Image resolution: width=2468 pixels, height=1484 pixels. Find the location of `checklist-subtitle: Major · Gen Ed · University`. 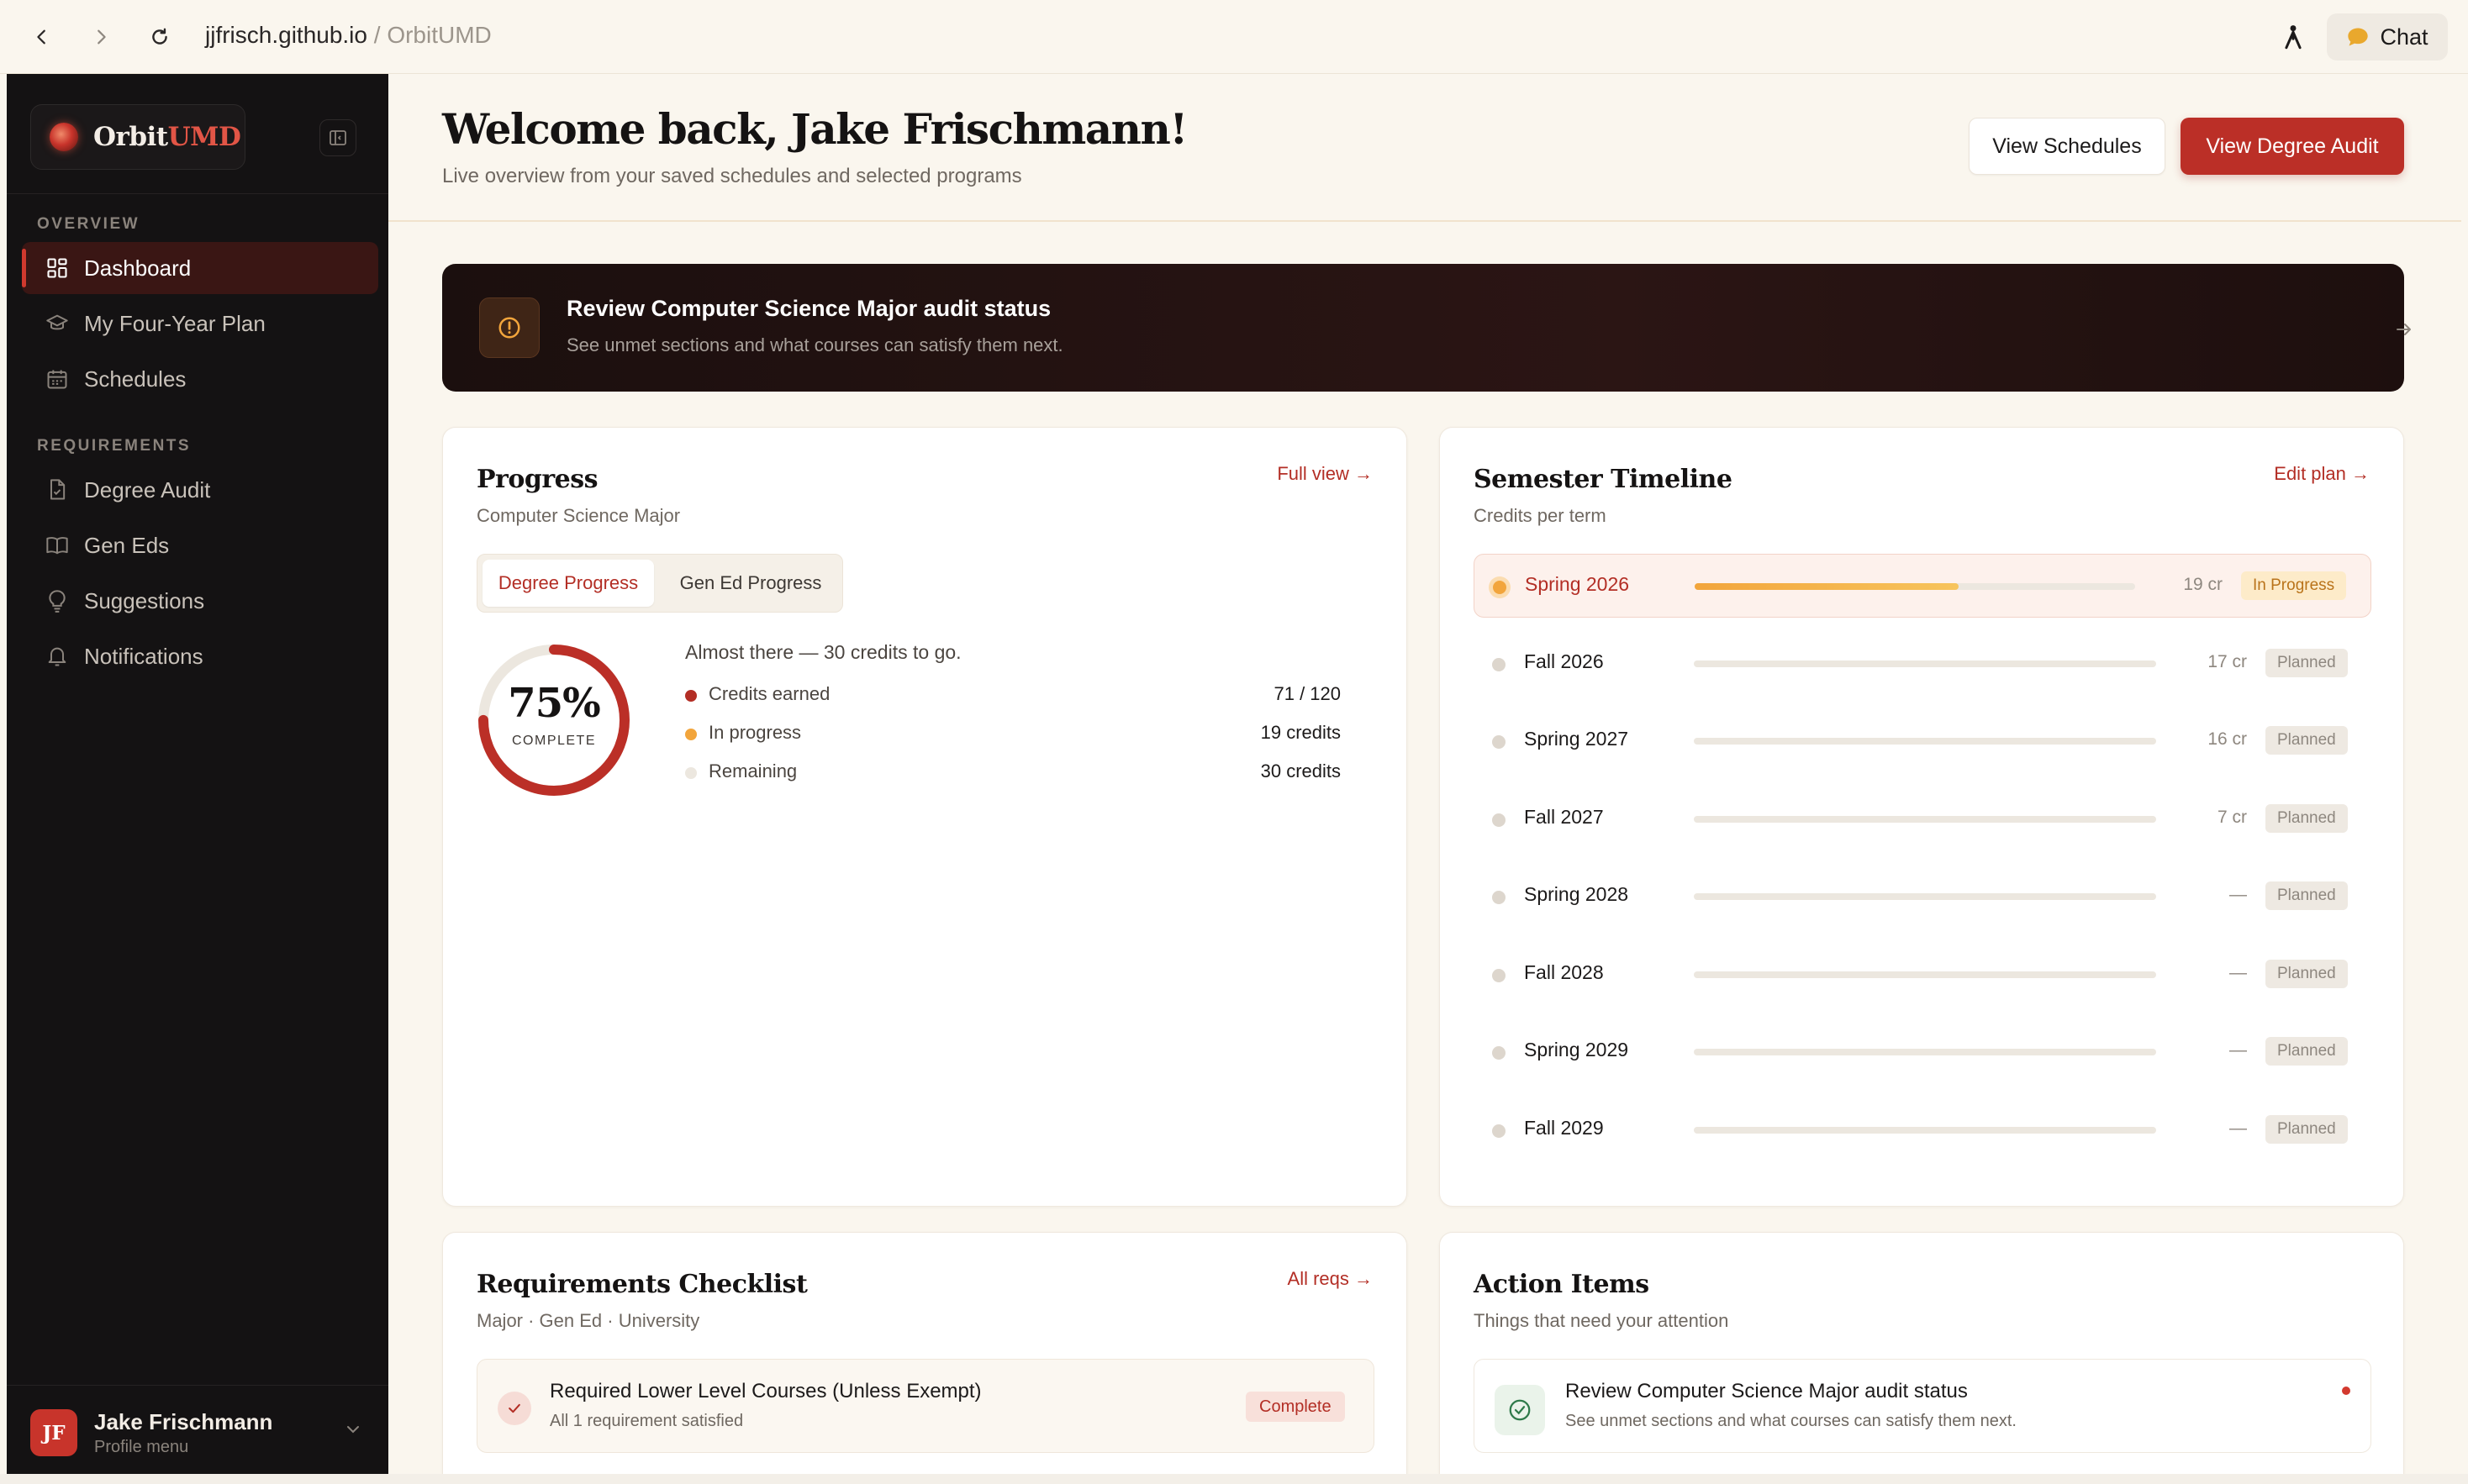

checklist-subtitle: Major · Gen Ed · University is located at coordinates (588, 1320).